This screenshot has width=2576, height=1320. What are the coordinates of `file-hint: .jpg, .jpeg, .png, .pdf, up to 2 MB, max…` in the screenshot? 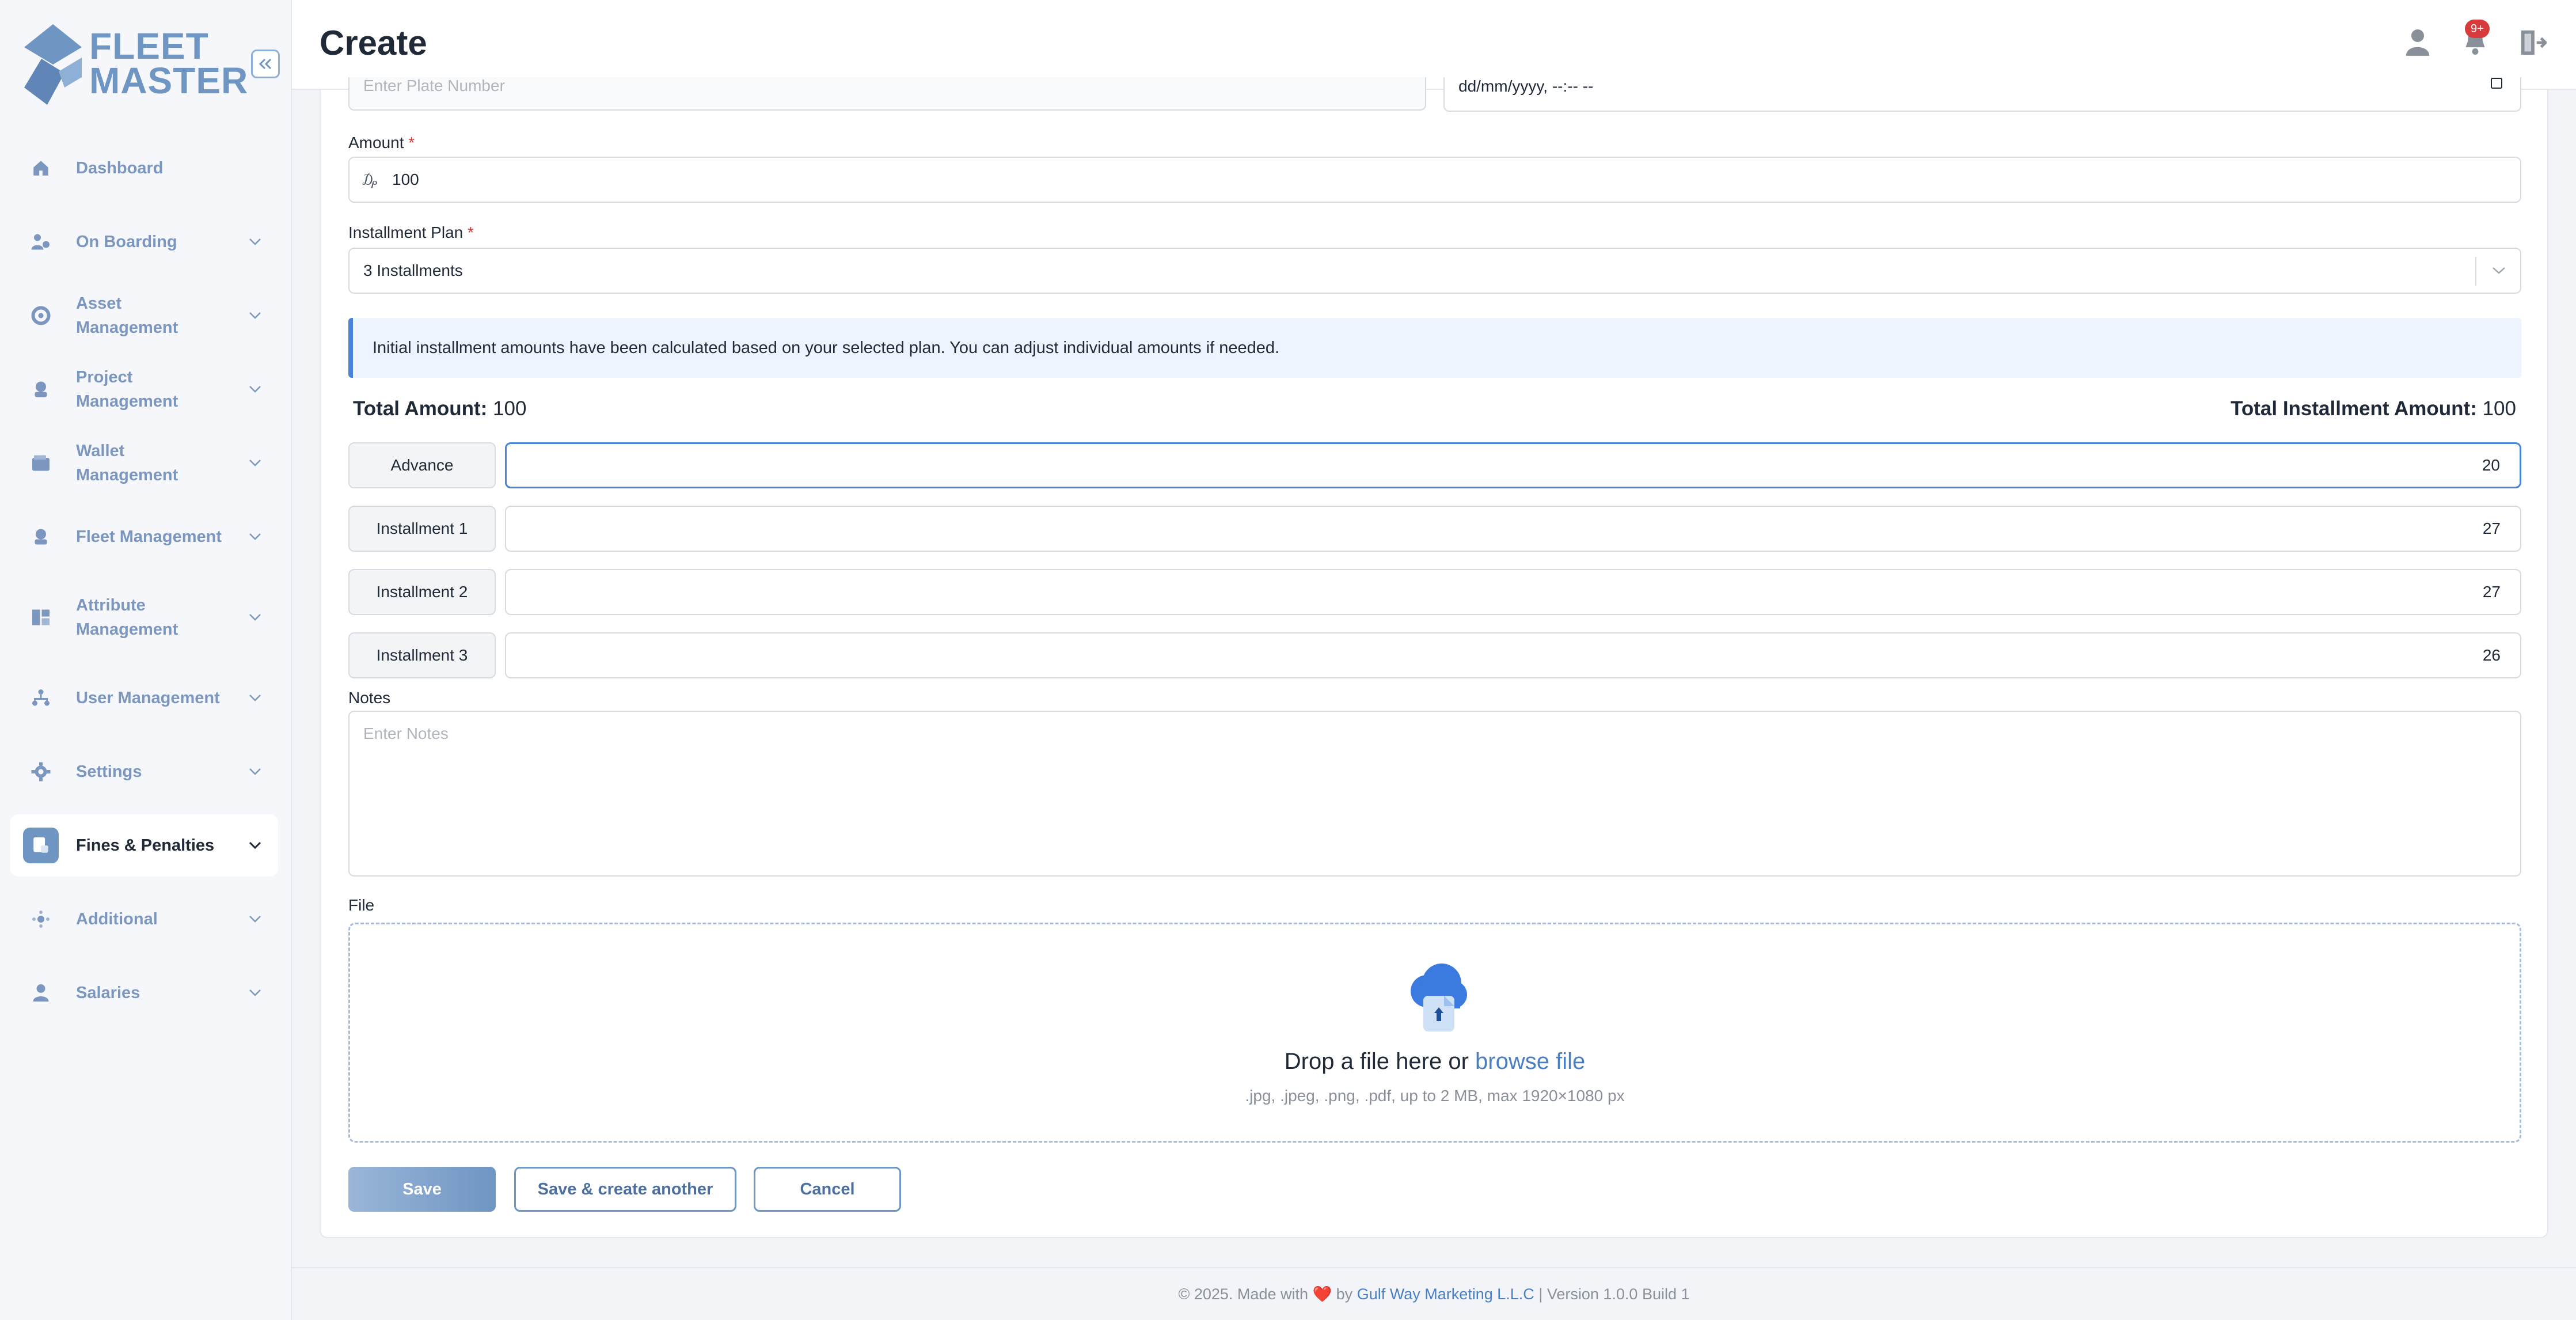 It's located at (1435, 1096).